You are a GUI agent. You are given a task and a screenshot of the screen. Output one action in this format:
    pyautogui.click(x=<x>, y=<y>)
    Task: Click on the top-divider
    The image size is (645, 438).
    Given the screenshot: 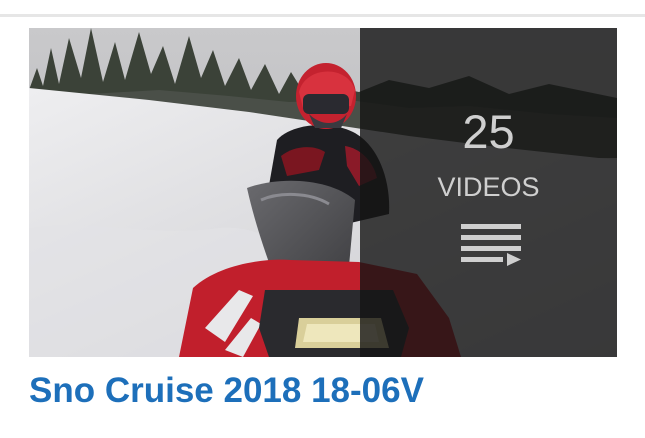 What is the action you would take?
    pyautogui.click(x=322, y=15)
    